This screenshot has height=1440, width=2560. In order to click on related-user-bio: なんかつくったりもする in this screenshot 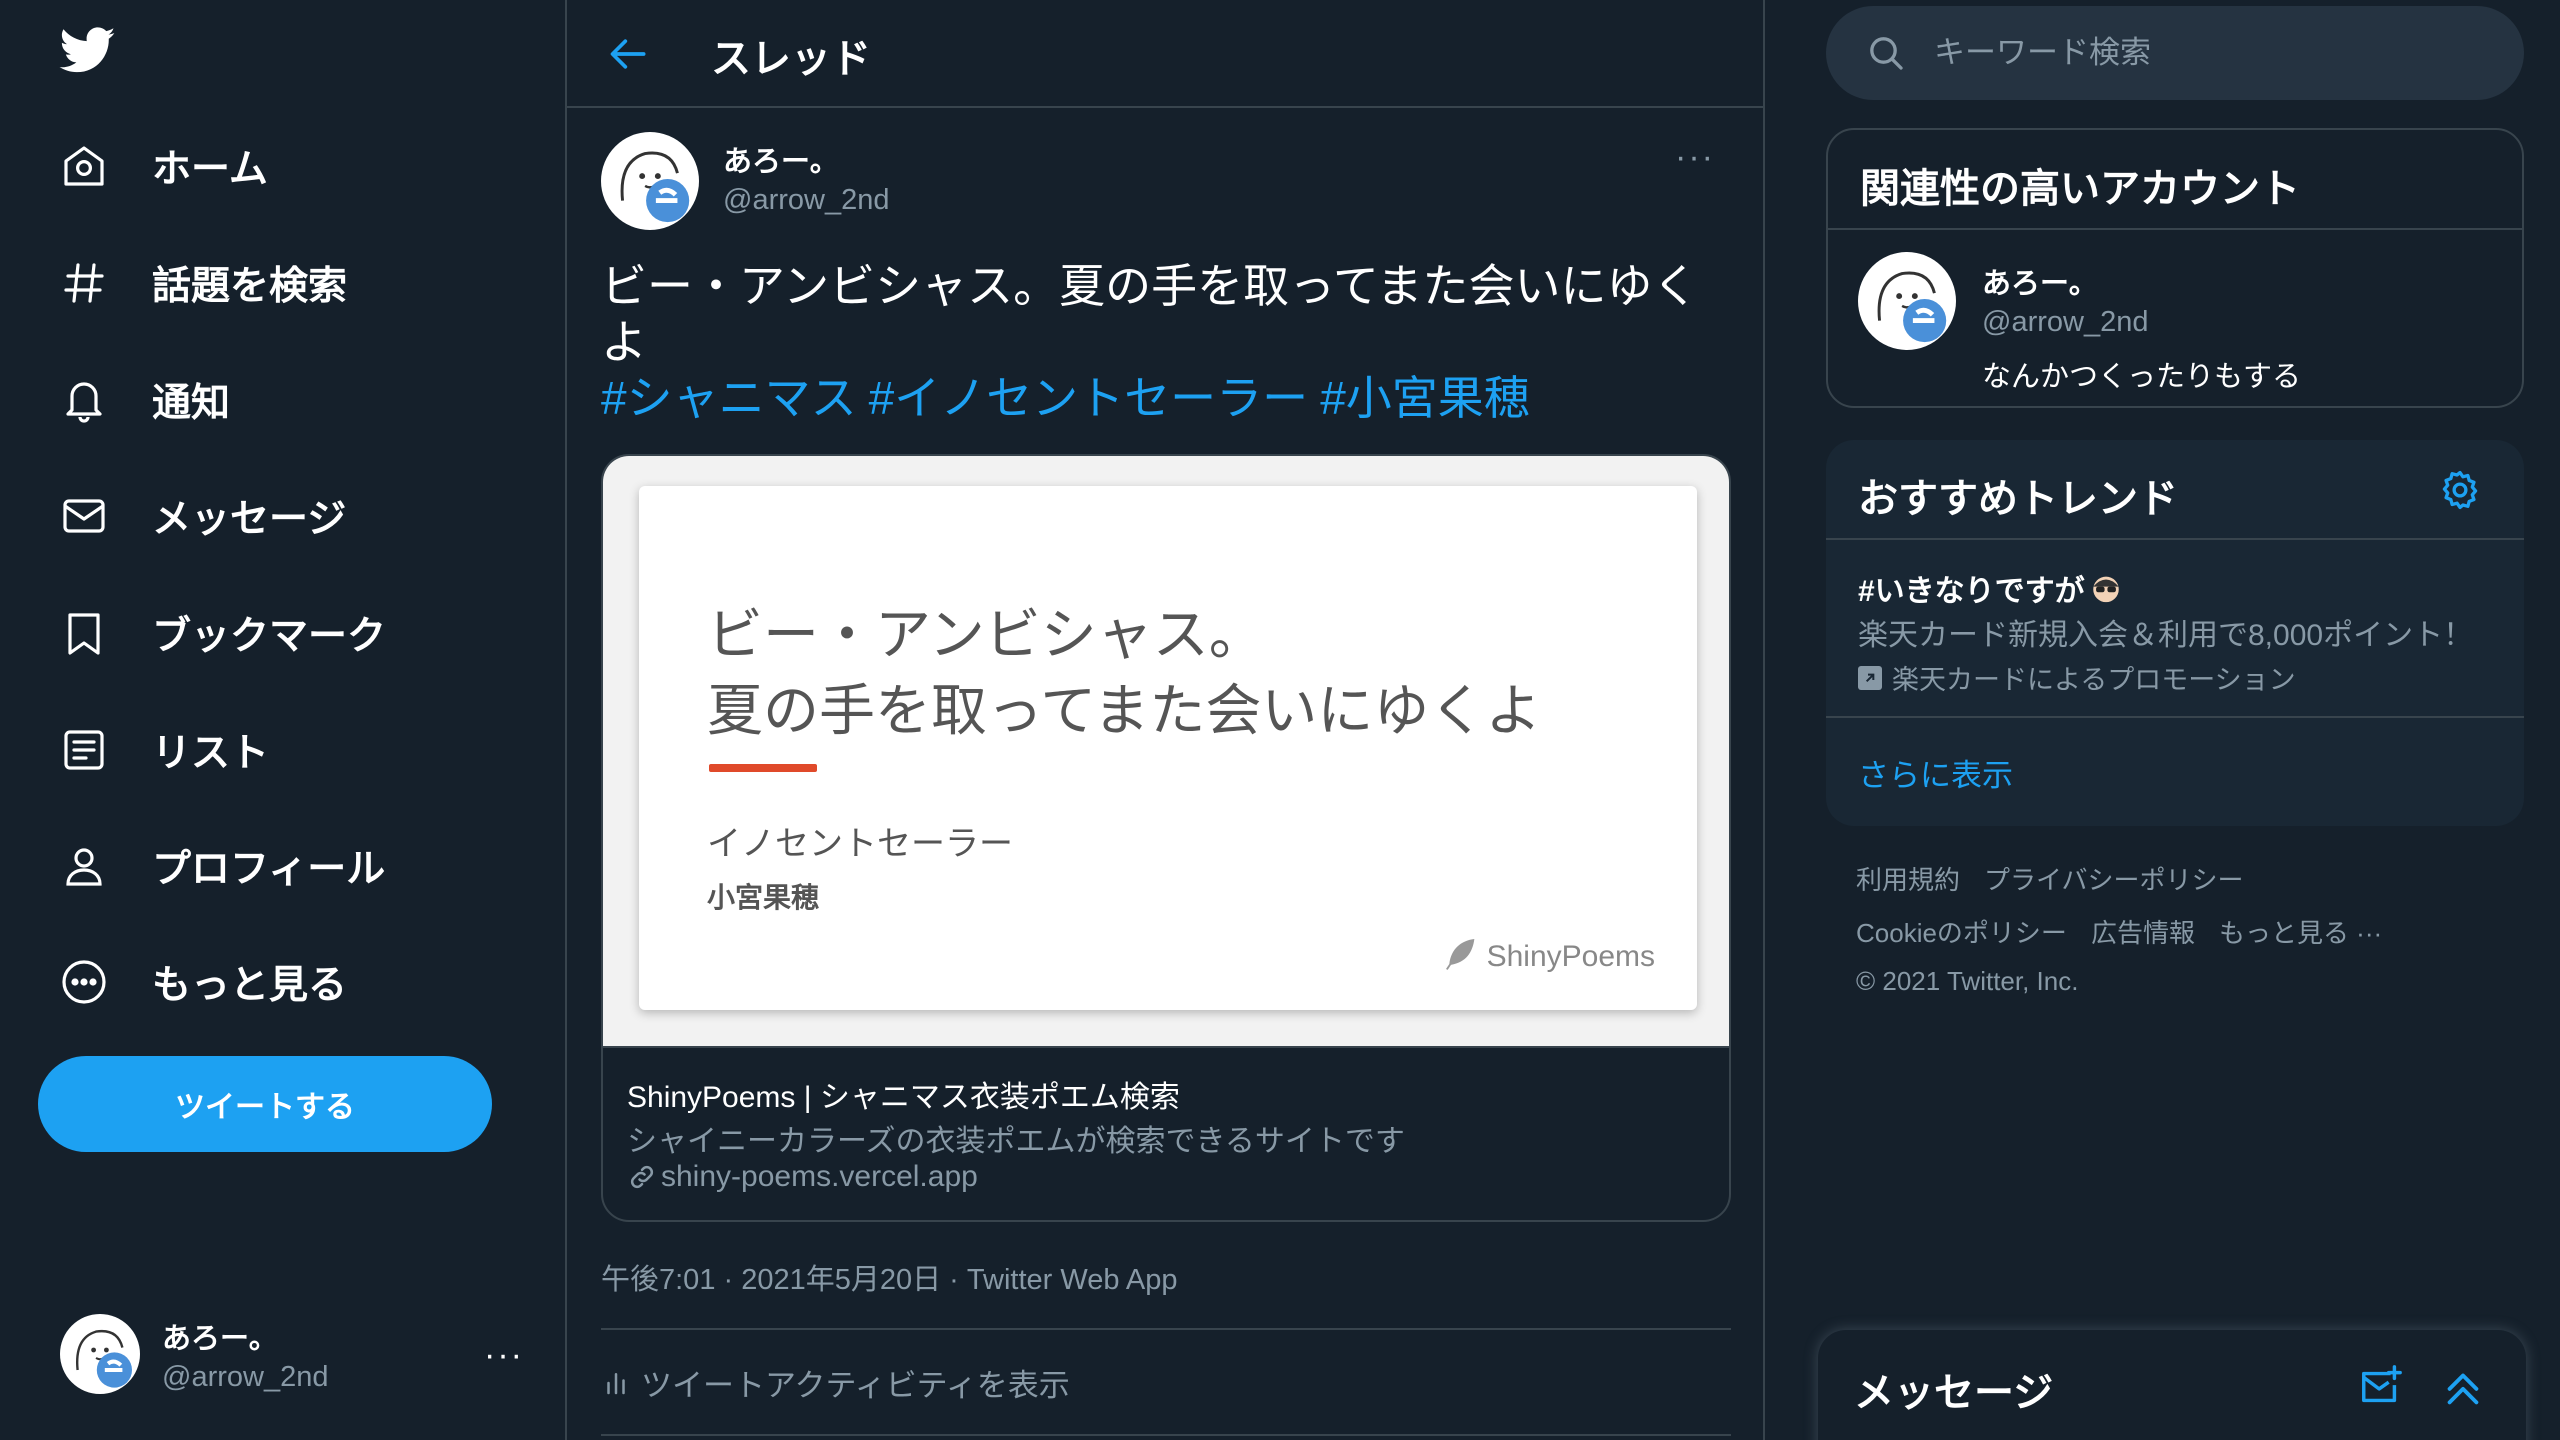, I will do `click(2142, 377)`.